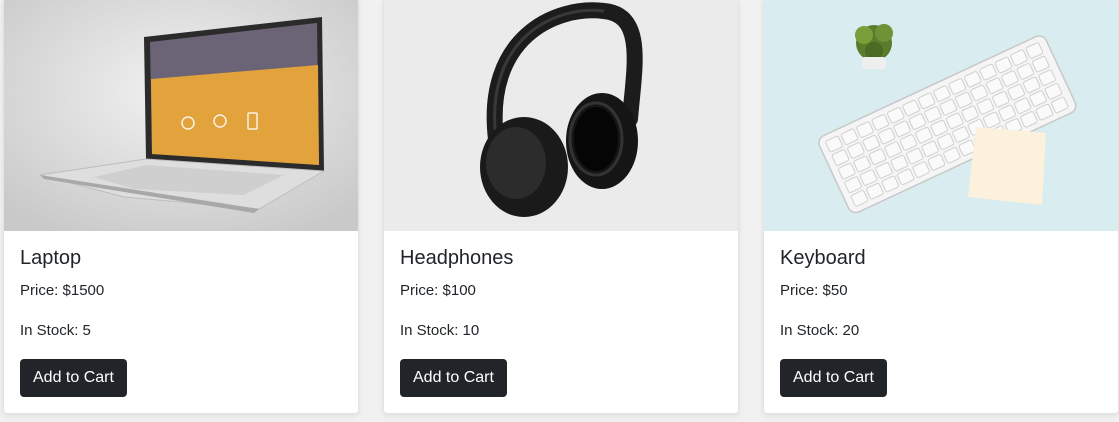 This screenshot has width=1119, height=422. Describe the element at coordinates (440, 330) in the screenshot. I see `product-stock: In Stock: 10` at that location.